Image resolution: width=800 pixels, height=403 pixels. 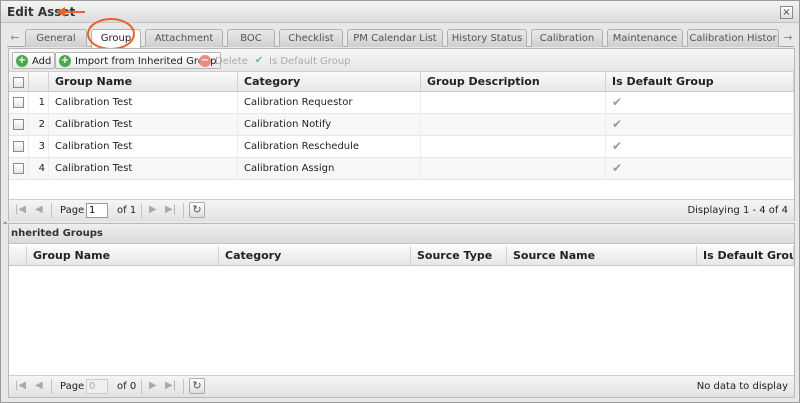 What do you see at coordinates (401, 234) in the screenshot?
I see `inherited-groups-title-bar: nherited Groups` at bounding box center [401, 234].